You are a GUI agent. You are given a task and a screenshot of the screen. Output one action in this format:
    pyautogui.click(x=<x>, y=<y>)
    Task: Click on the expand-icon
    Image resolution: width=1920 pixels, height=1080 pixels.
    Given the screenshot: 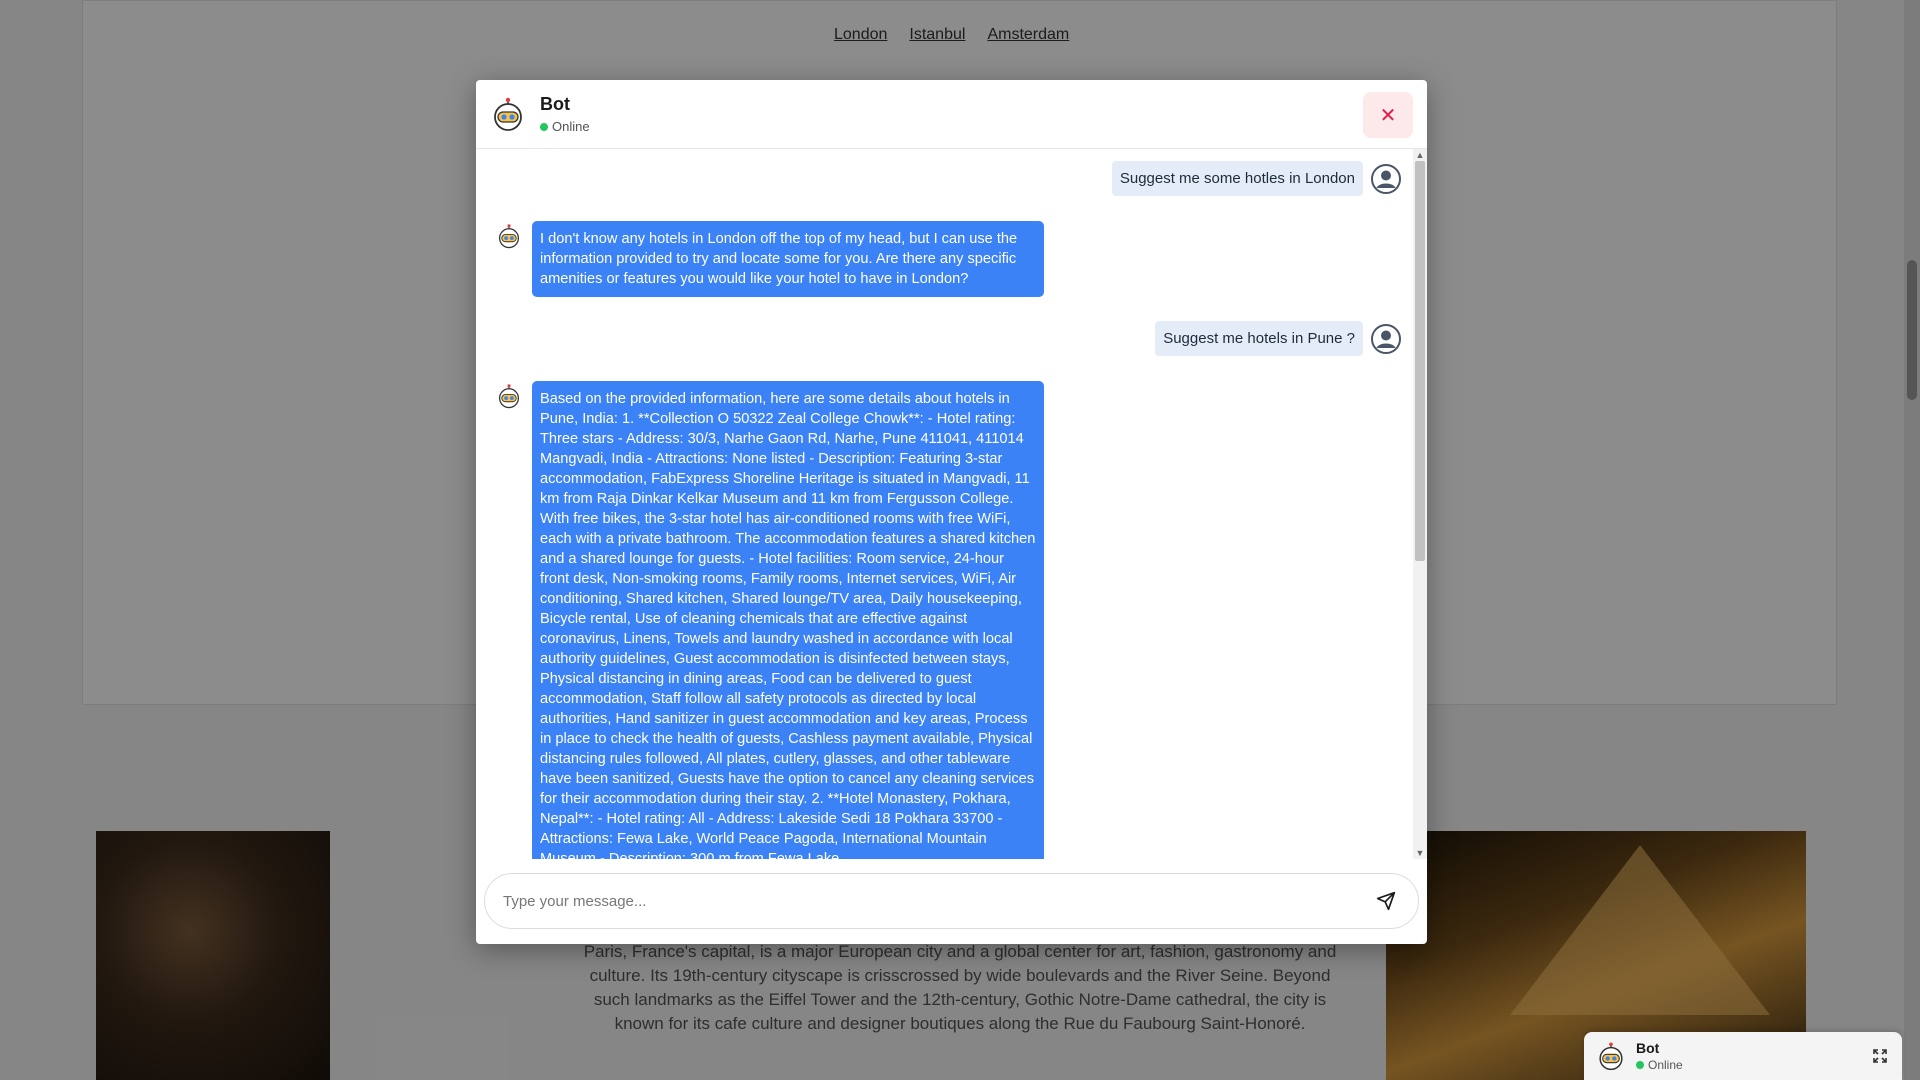 What is the action you would take?
    pyautogui.click(x=1880, y=1056)
    